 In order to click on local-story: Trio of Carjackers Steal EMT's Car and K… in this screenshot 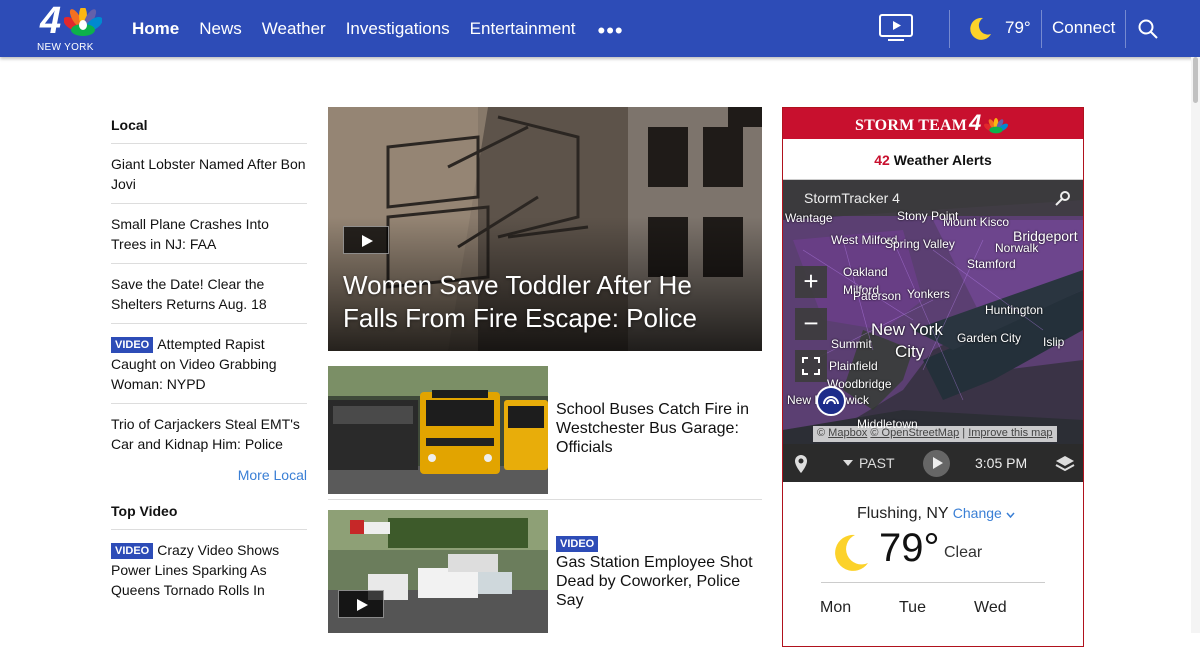, I will do `click(209, 433)`.